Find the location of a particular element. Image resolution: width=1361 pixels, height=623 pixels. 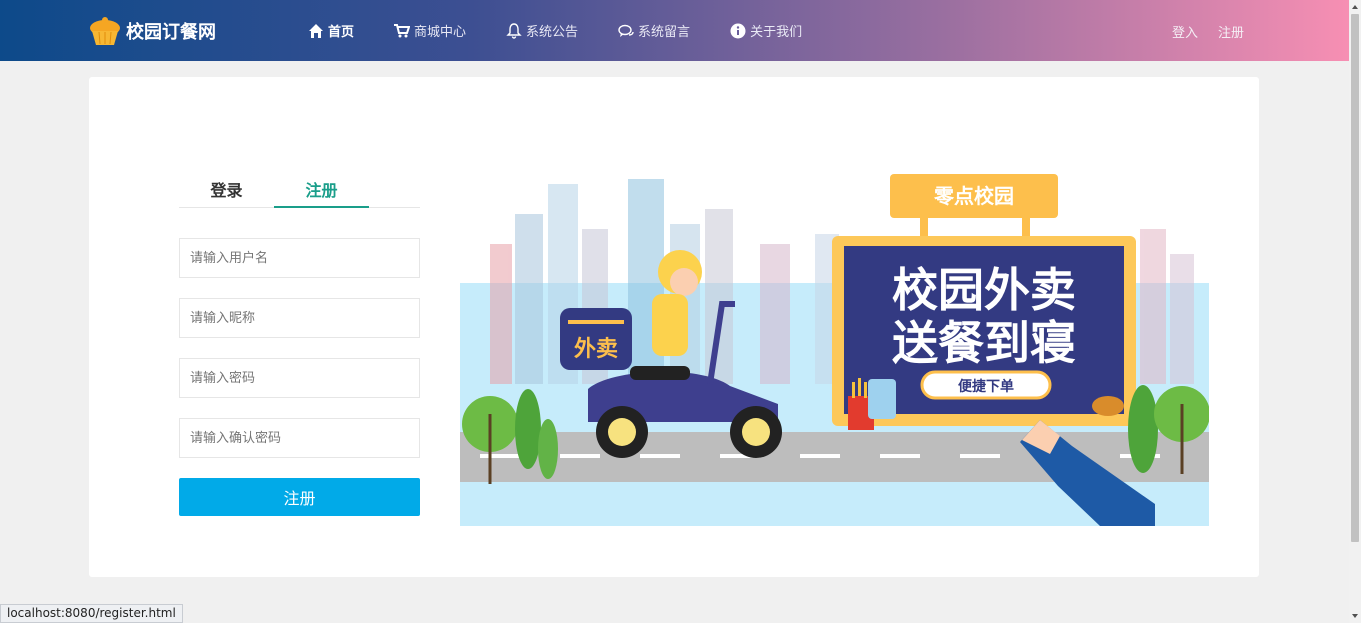

billboard-line1: 校园外卖 is located at coordinates (984, 290).